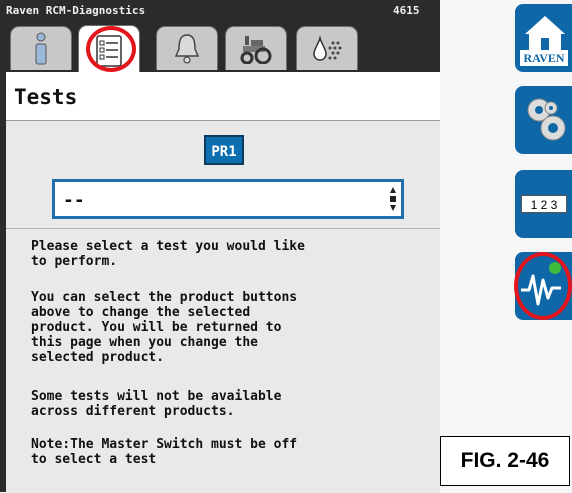  I want to click on tab-products, so click(327, 48).